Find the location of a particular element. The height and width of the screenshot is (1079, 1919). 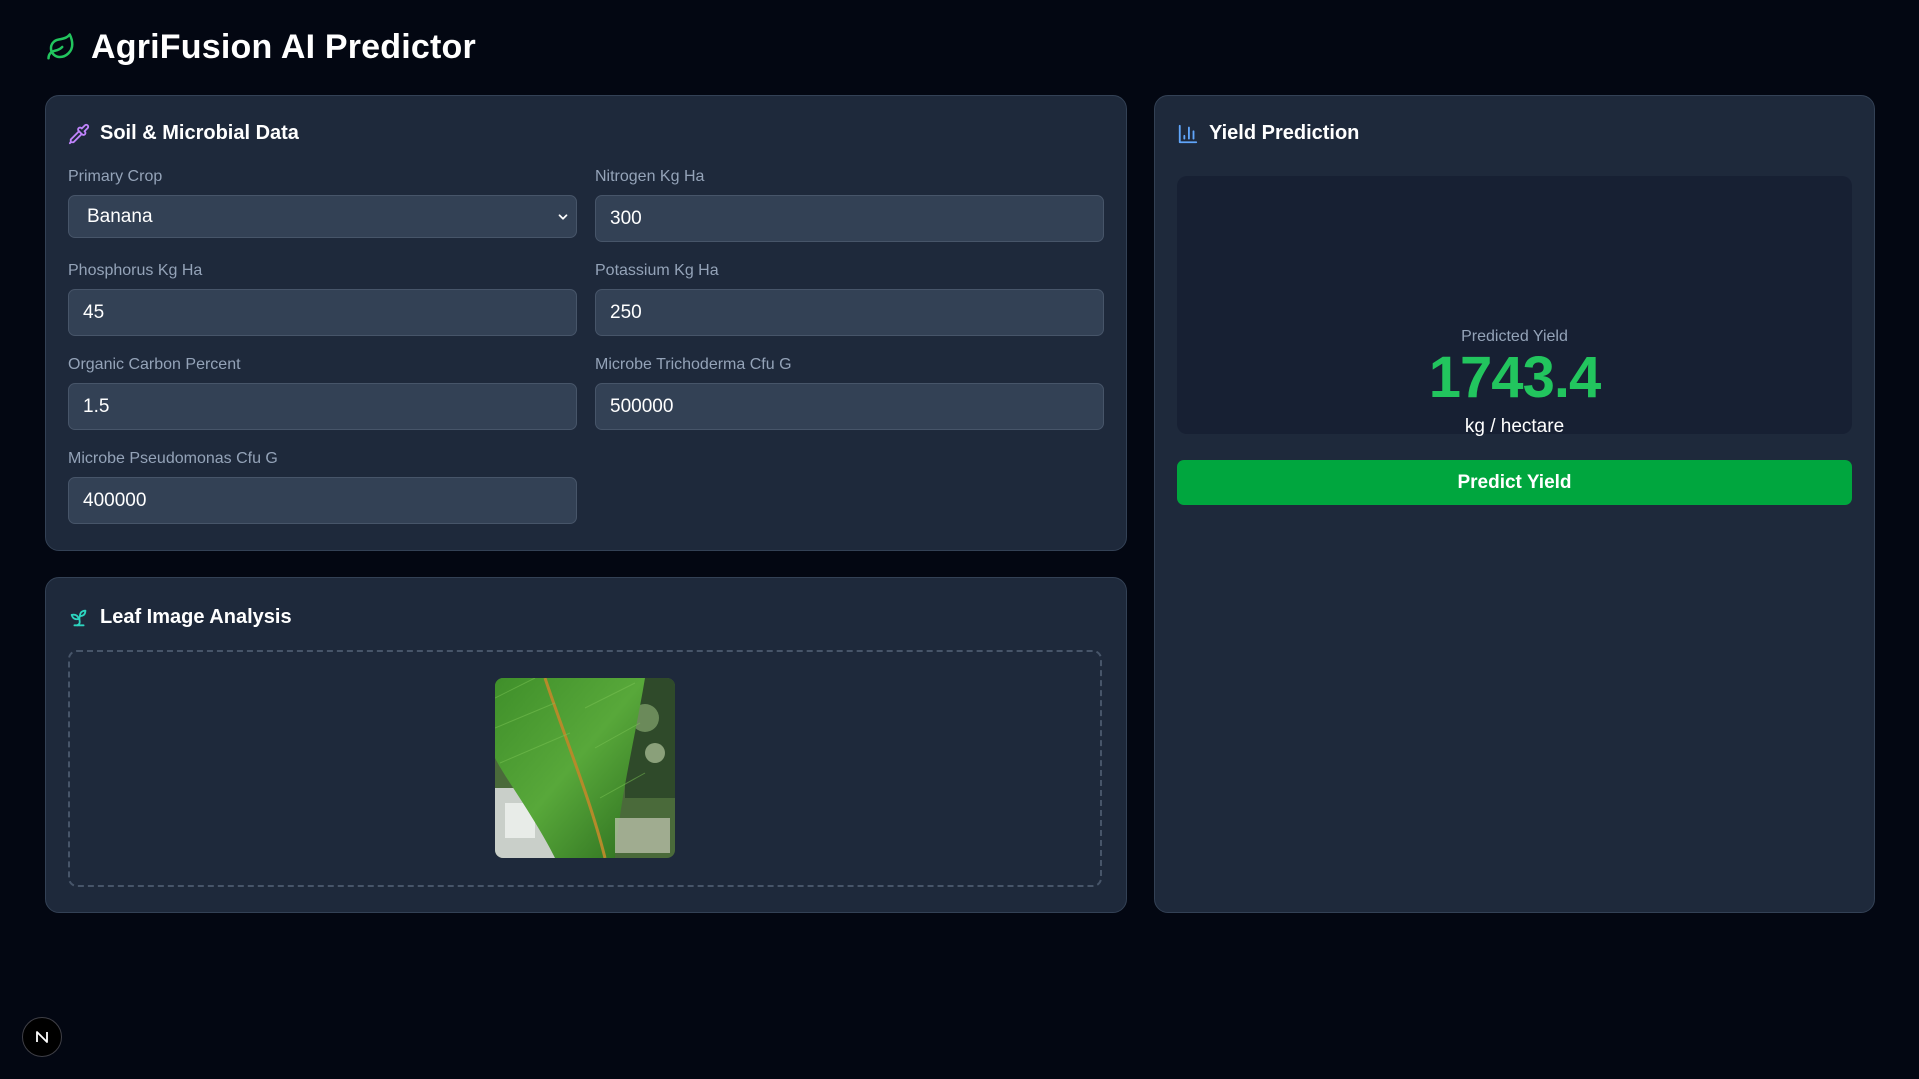

phosphorus-input: 45 is located at coordinates (322, 312).